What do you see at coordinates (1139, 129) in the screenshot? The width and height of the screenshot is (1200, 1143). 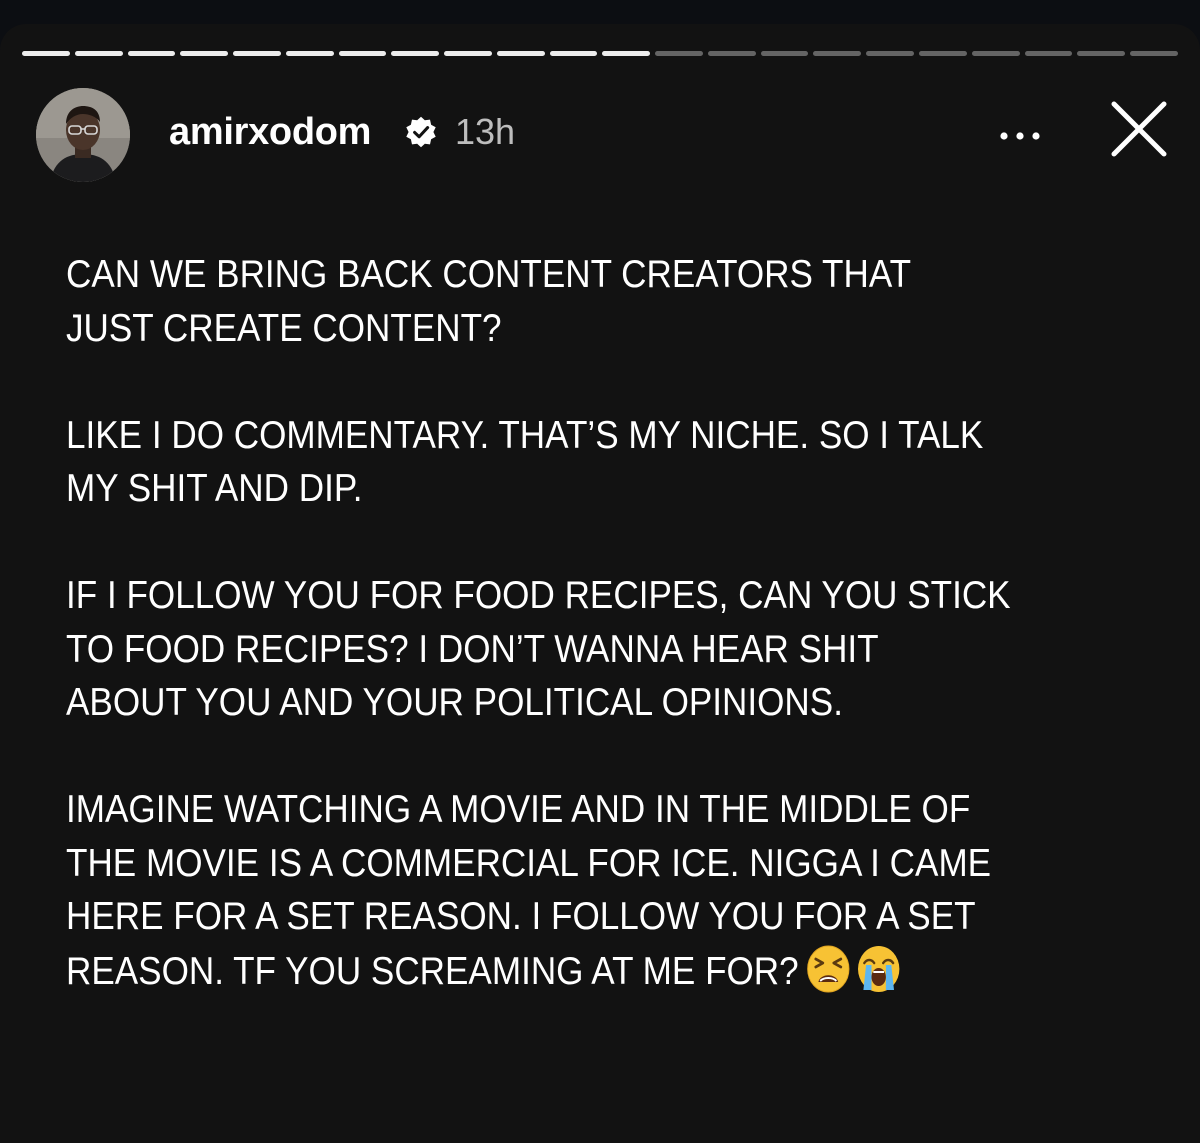 I see `close-icon` at bounding box center [1139, 129].